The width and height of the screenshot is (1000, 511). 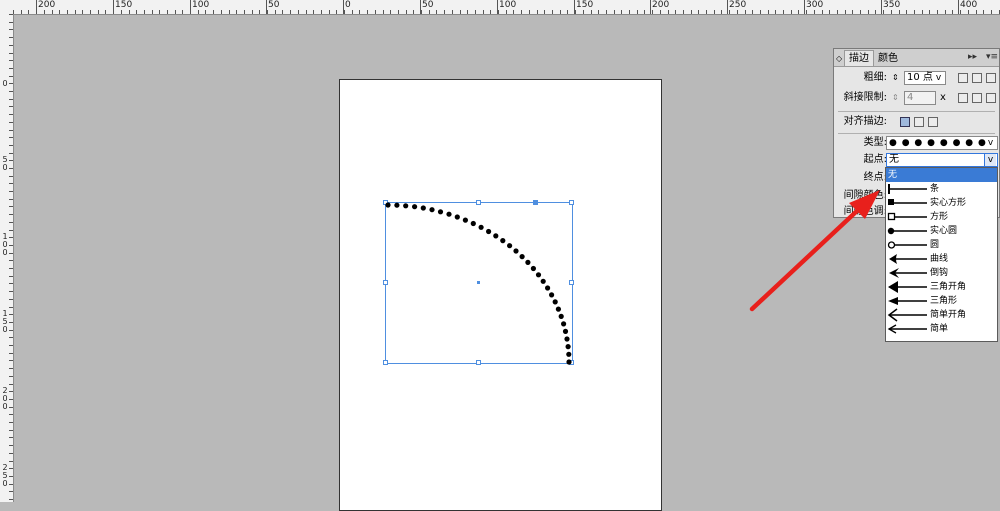 What do you see at coordinates (839, 58) in the screenshot?
I see `panel-toggle-icon: ◇` at bounding box center [839, 58].